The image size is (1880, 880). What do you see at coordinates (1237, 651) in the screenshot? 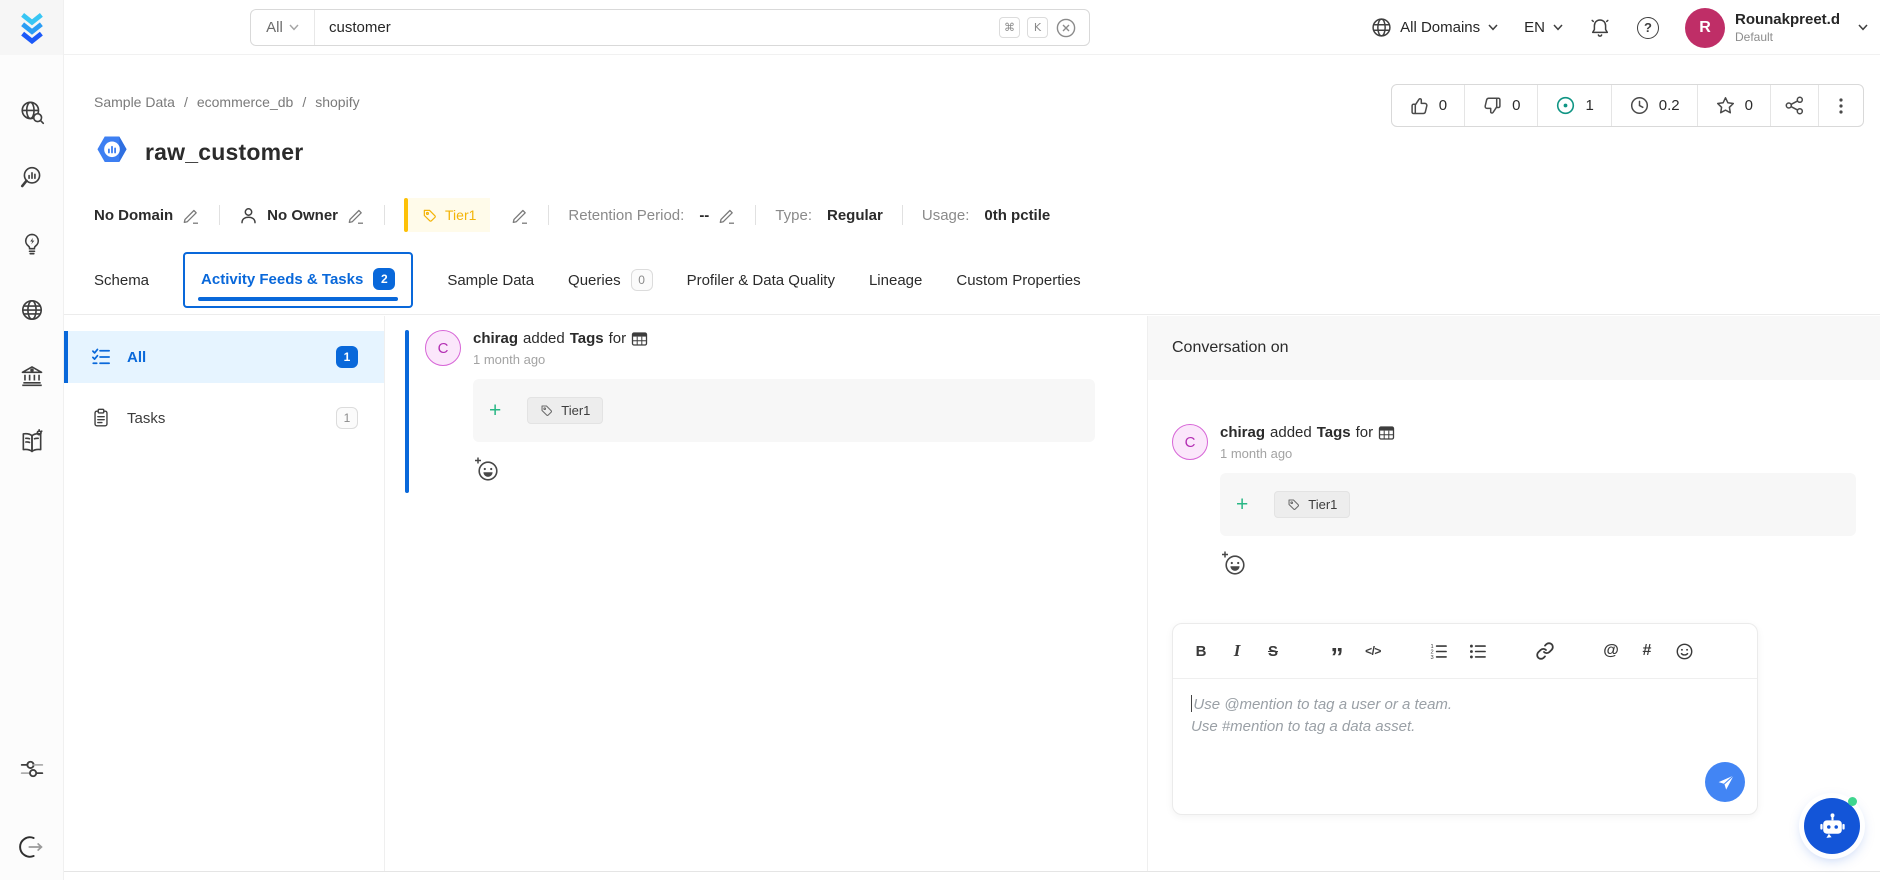
I see `italic-button: I` at bounding box center [1237, 651].